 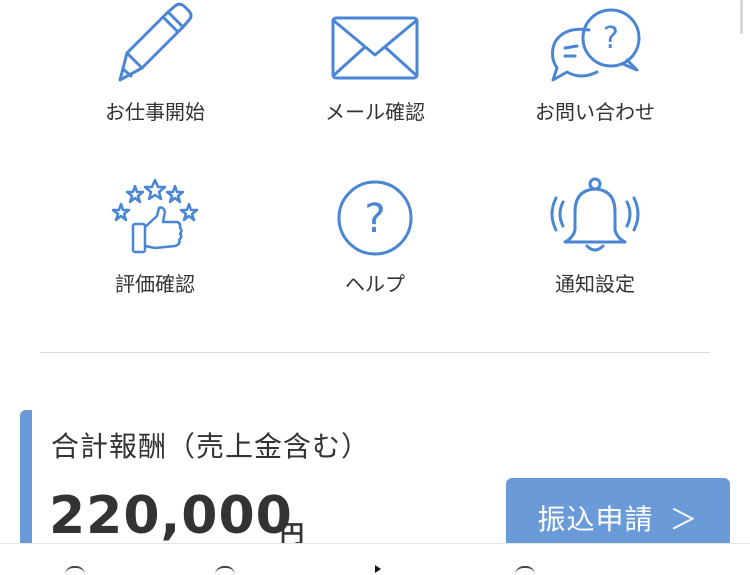 What do you see at coordinates (375, 45) in the screenshot?
I see `envelope-icon` at bounding box center [375, 45].